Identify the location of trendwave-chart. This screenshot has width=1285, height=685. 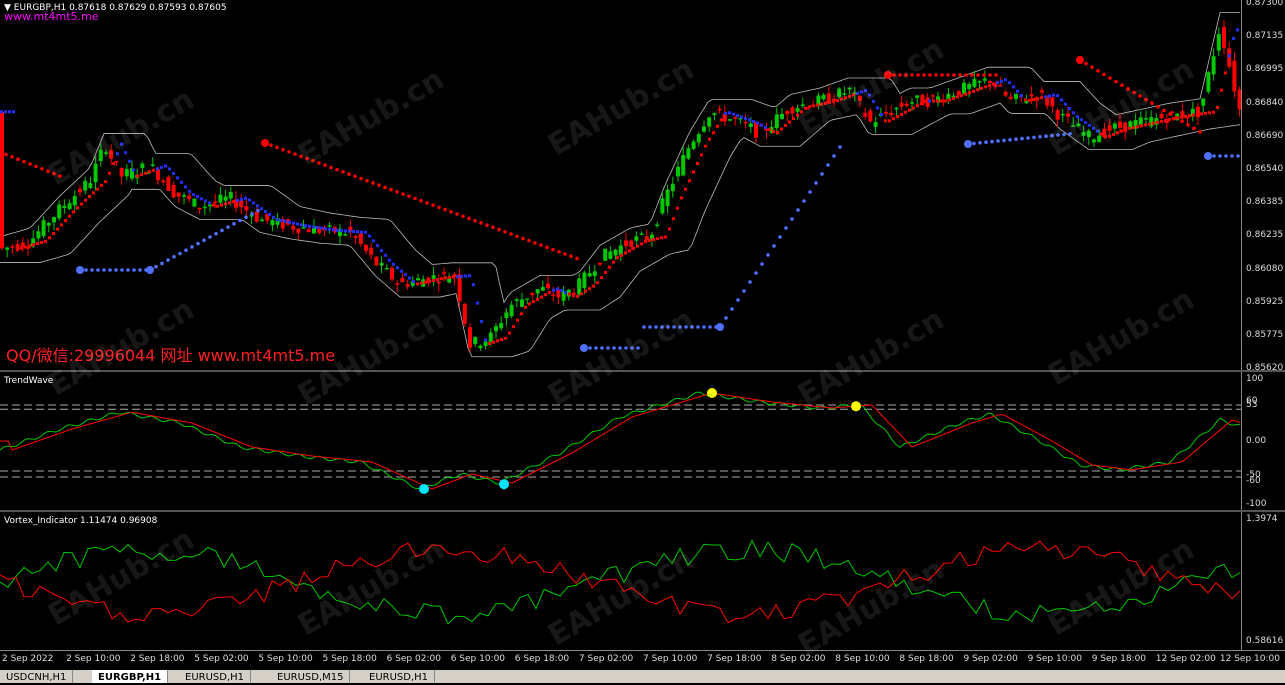
(620, 441).